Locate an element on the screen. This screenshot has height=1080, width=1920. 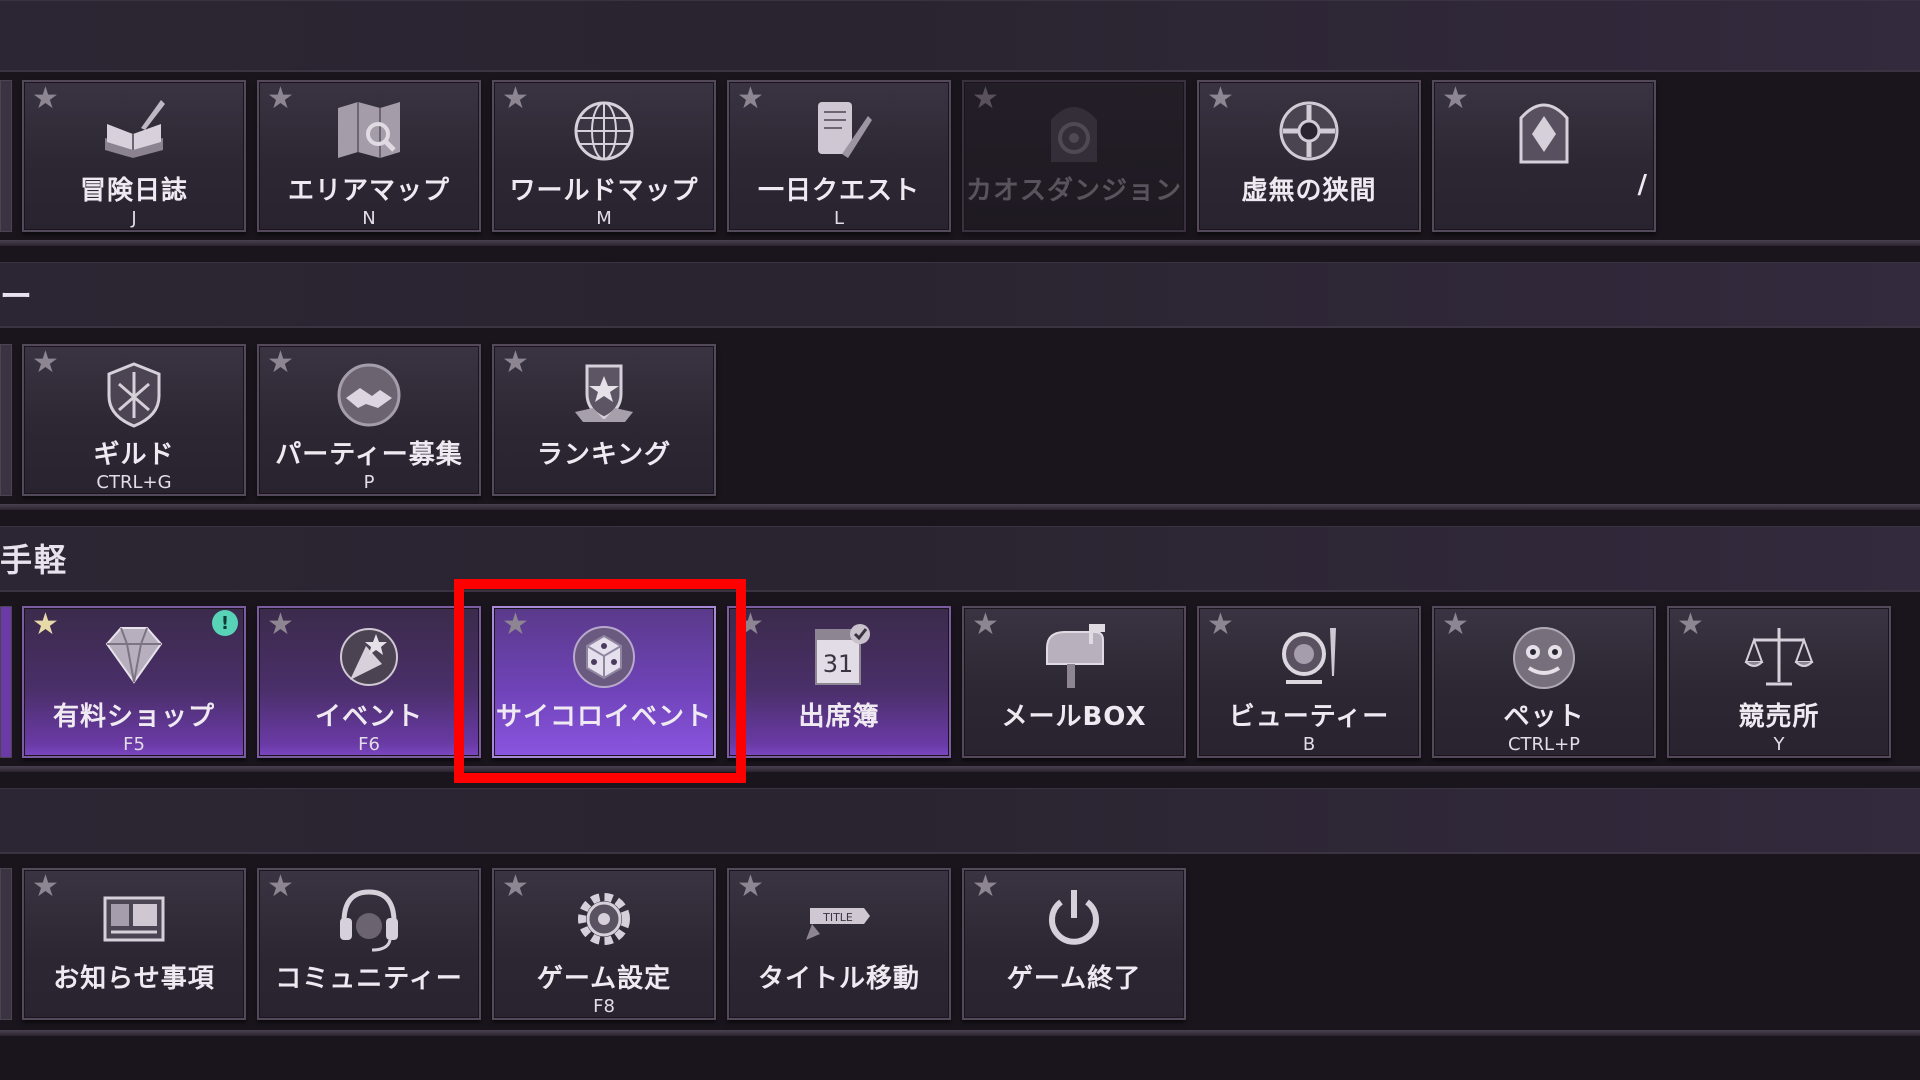
guild-shield-icon is located at coordinates (134, 395).